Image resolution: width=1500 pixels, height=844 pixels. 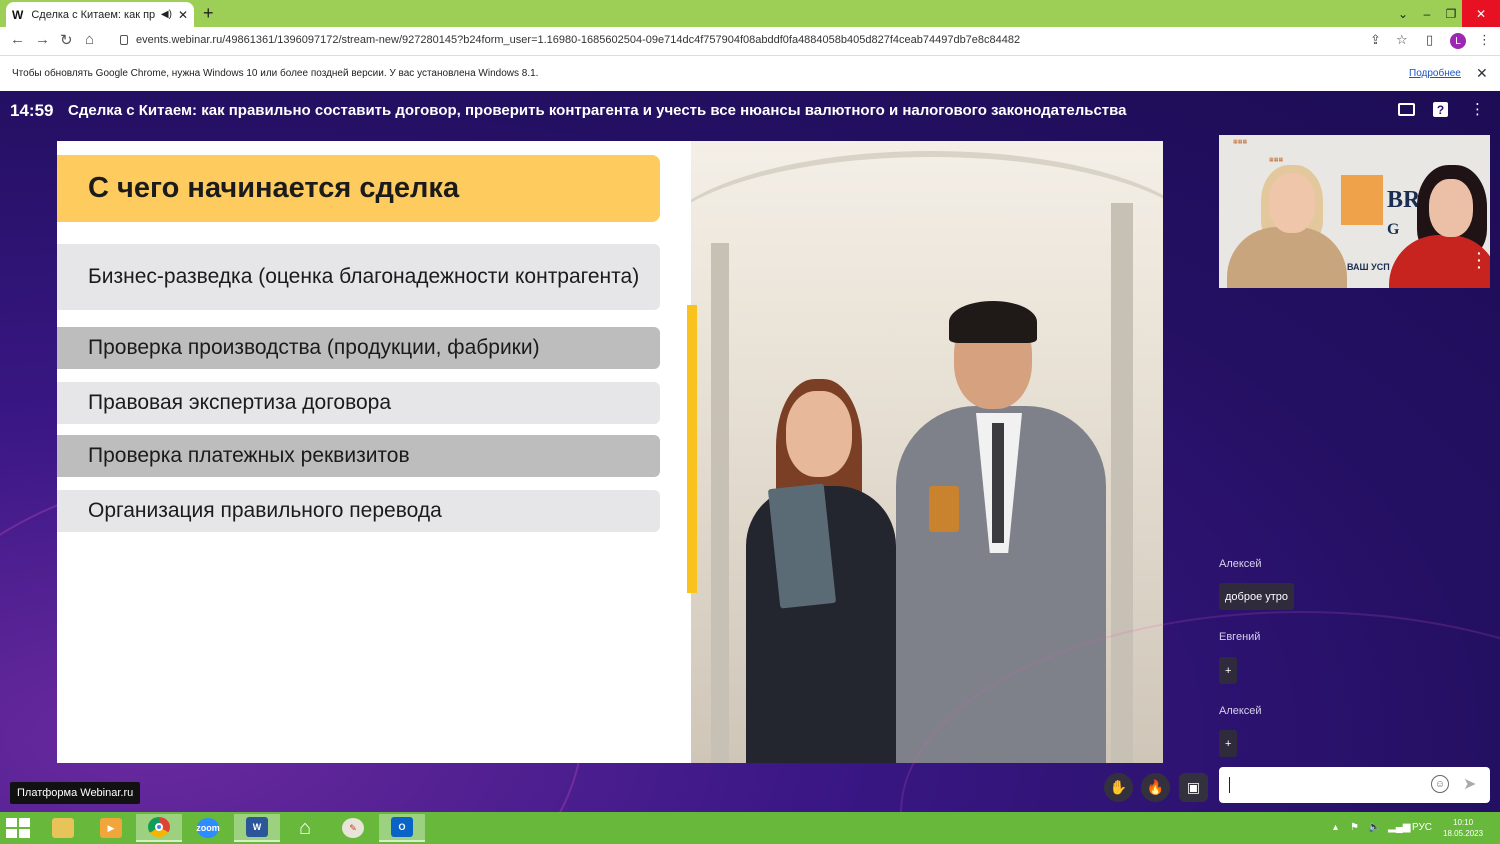 I want to click on minimize-button: –, so click(x=1427, y=13).